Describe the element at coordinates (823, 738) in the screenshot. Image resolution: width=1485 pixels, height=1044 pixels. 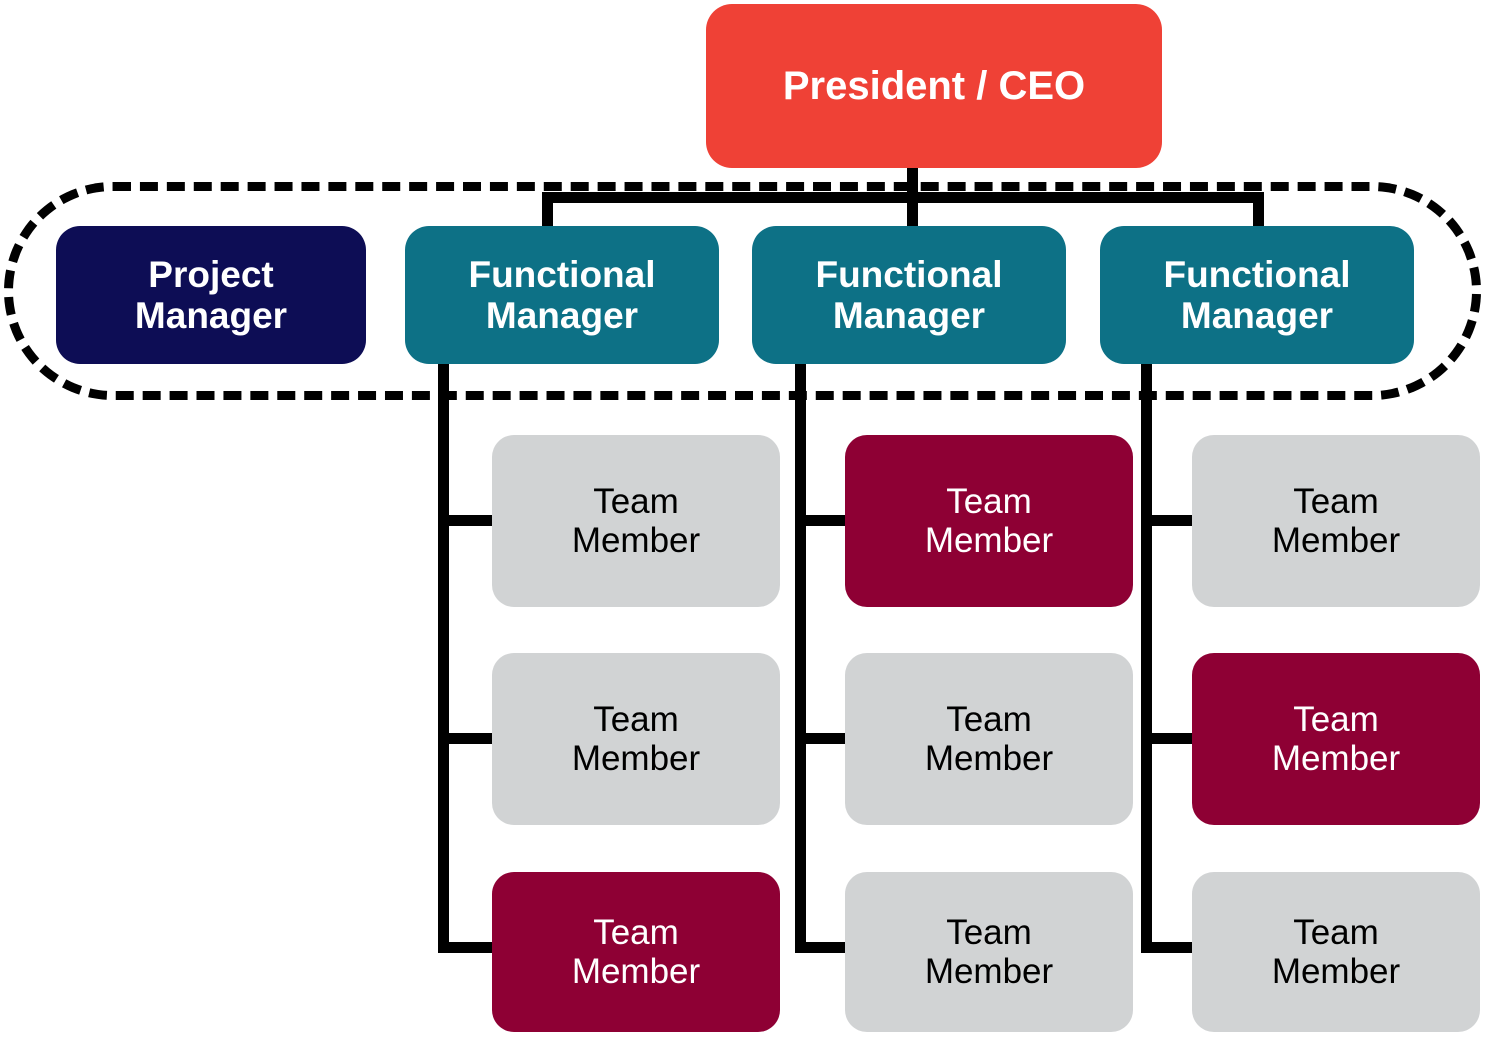
I see `connector-stub-c2-tm2` at that location.